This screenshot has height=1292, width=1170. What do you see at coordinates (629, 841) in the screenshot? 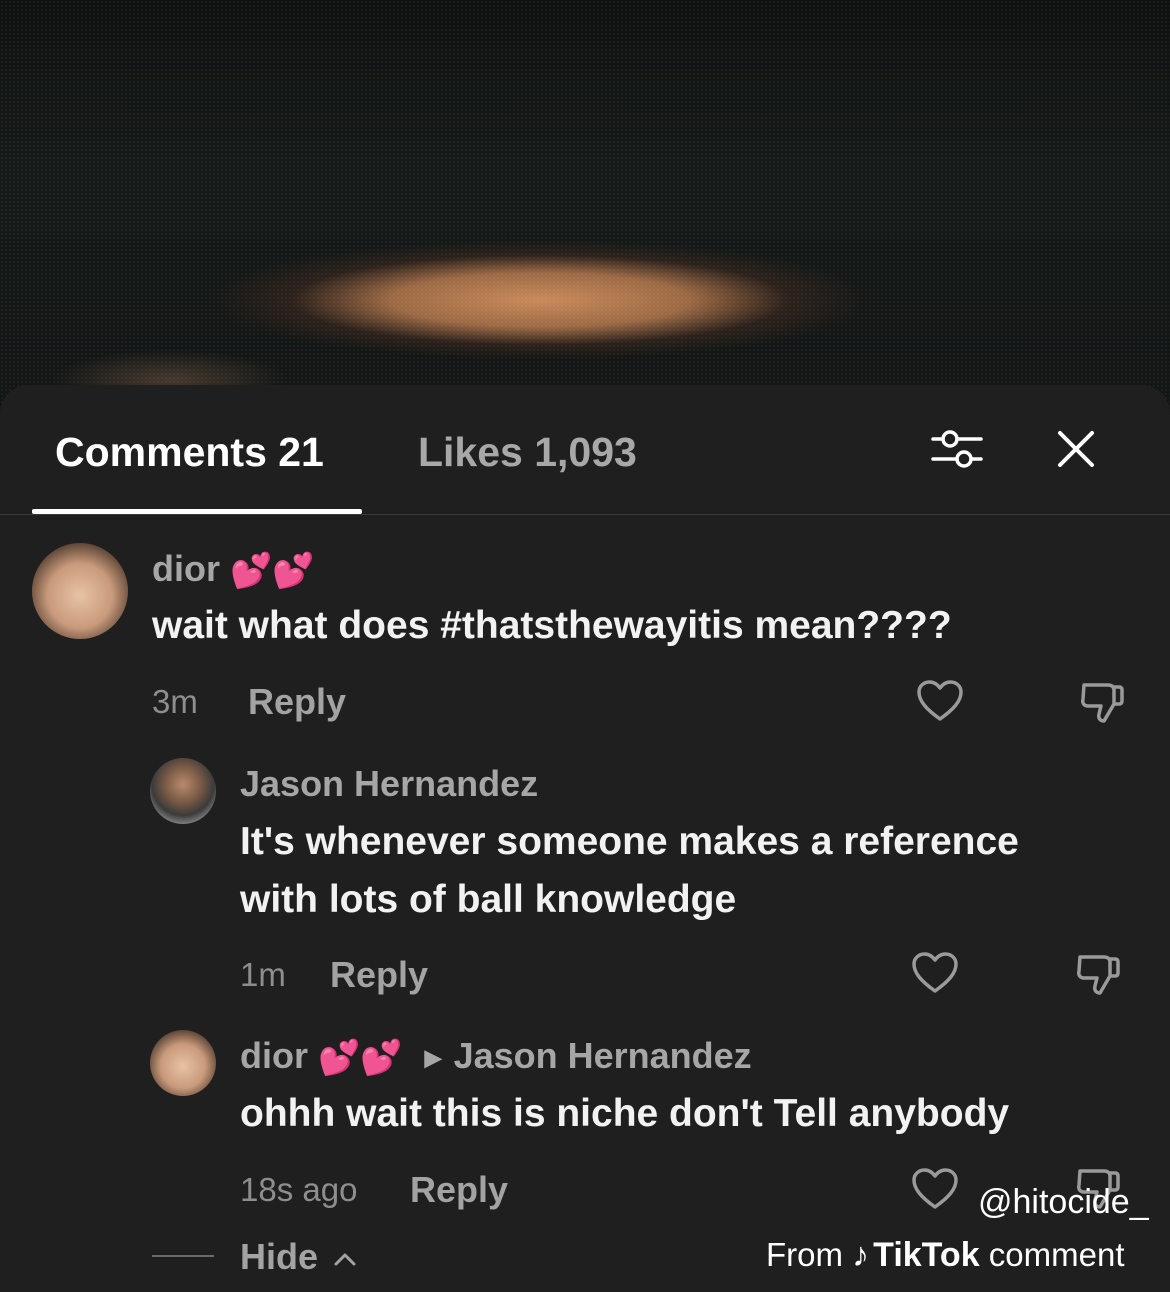
I see `reply-text-line: It's whenever someone makes a reference` at bounding box center [629, 841].